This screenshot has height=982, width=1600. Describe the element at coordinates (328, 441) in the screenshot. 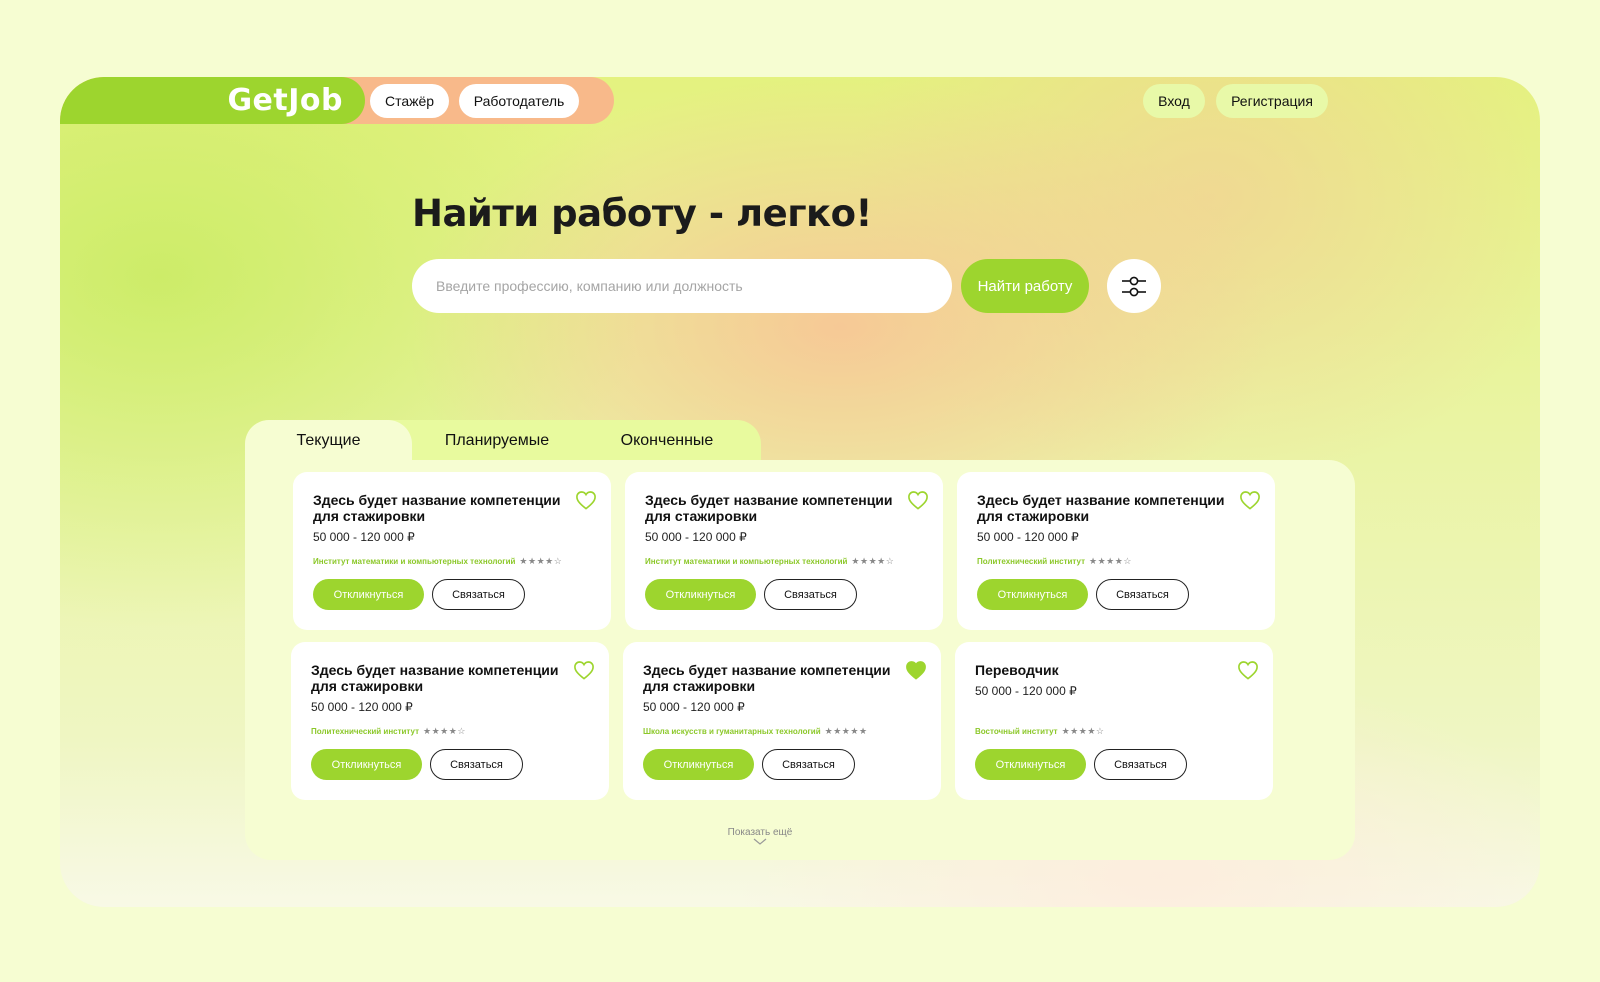

I see `tab-current: Текущие` at that location.